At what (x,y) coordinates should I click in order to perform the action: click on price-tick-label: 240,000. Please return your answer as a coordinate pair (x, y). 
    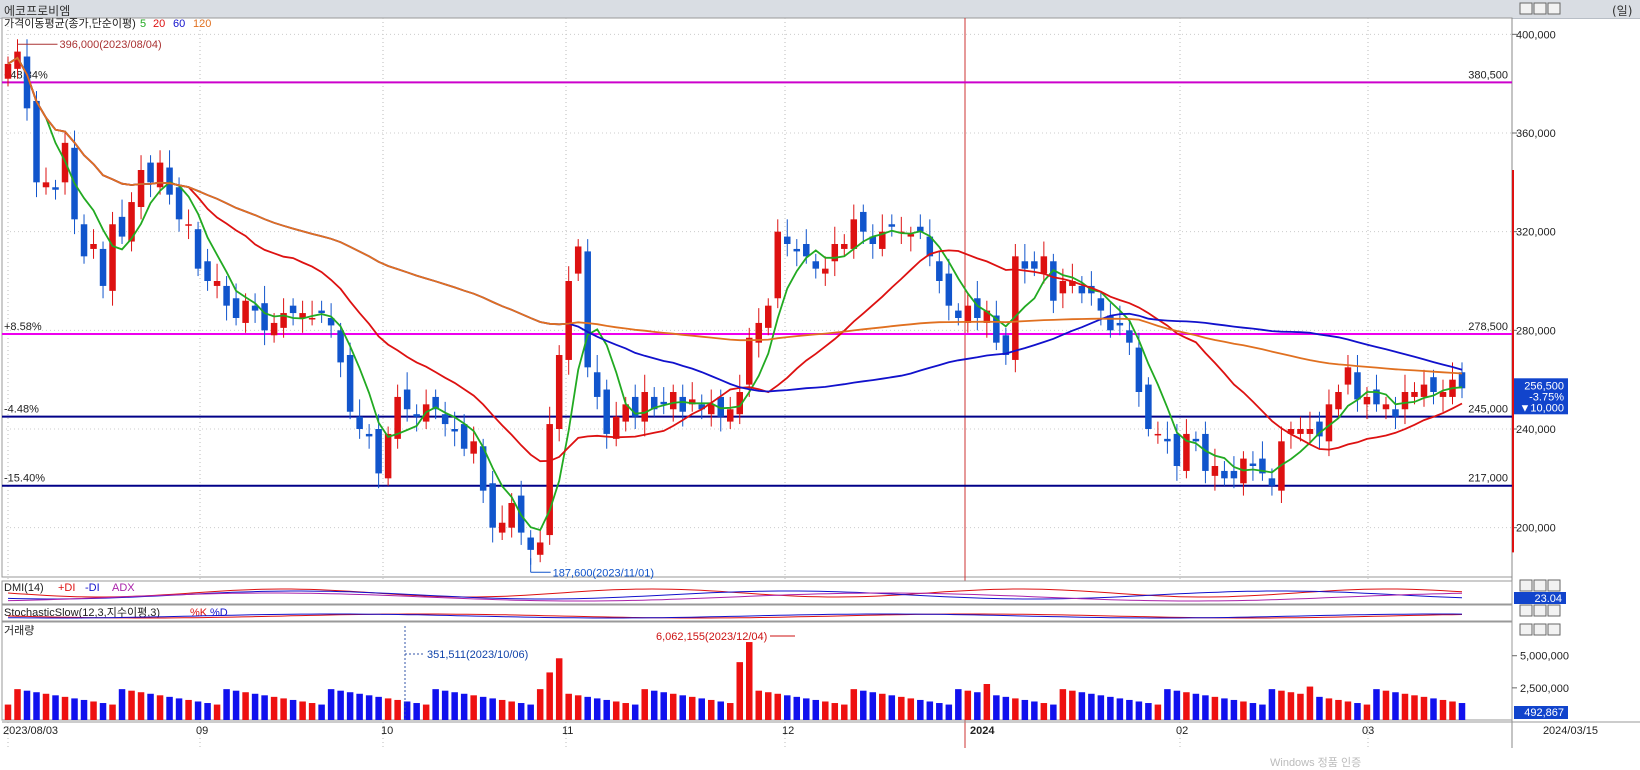
    Looking at the image, I should click on (1536, 430).